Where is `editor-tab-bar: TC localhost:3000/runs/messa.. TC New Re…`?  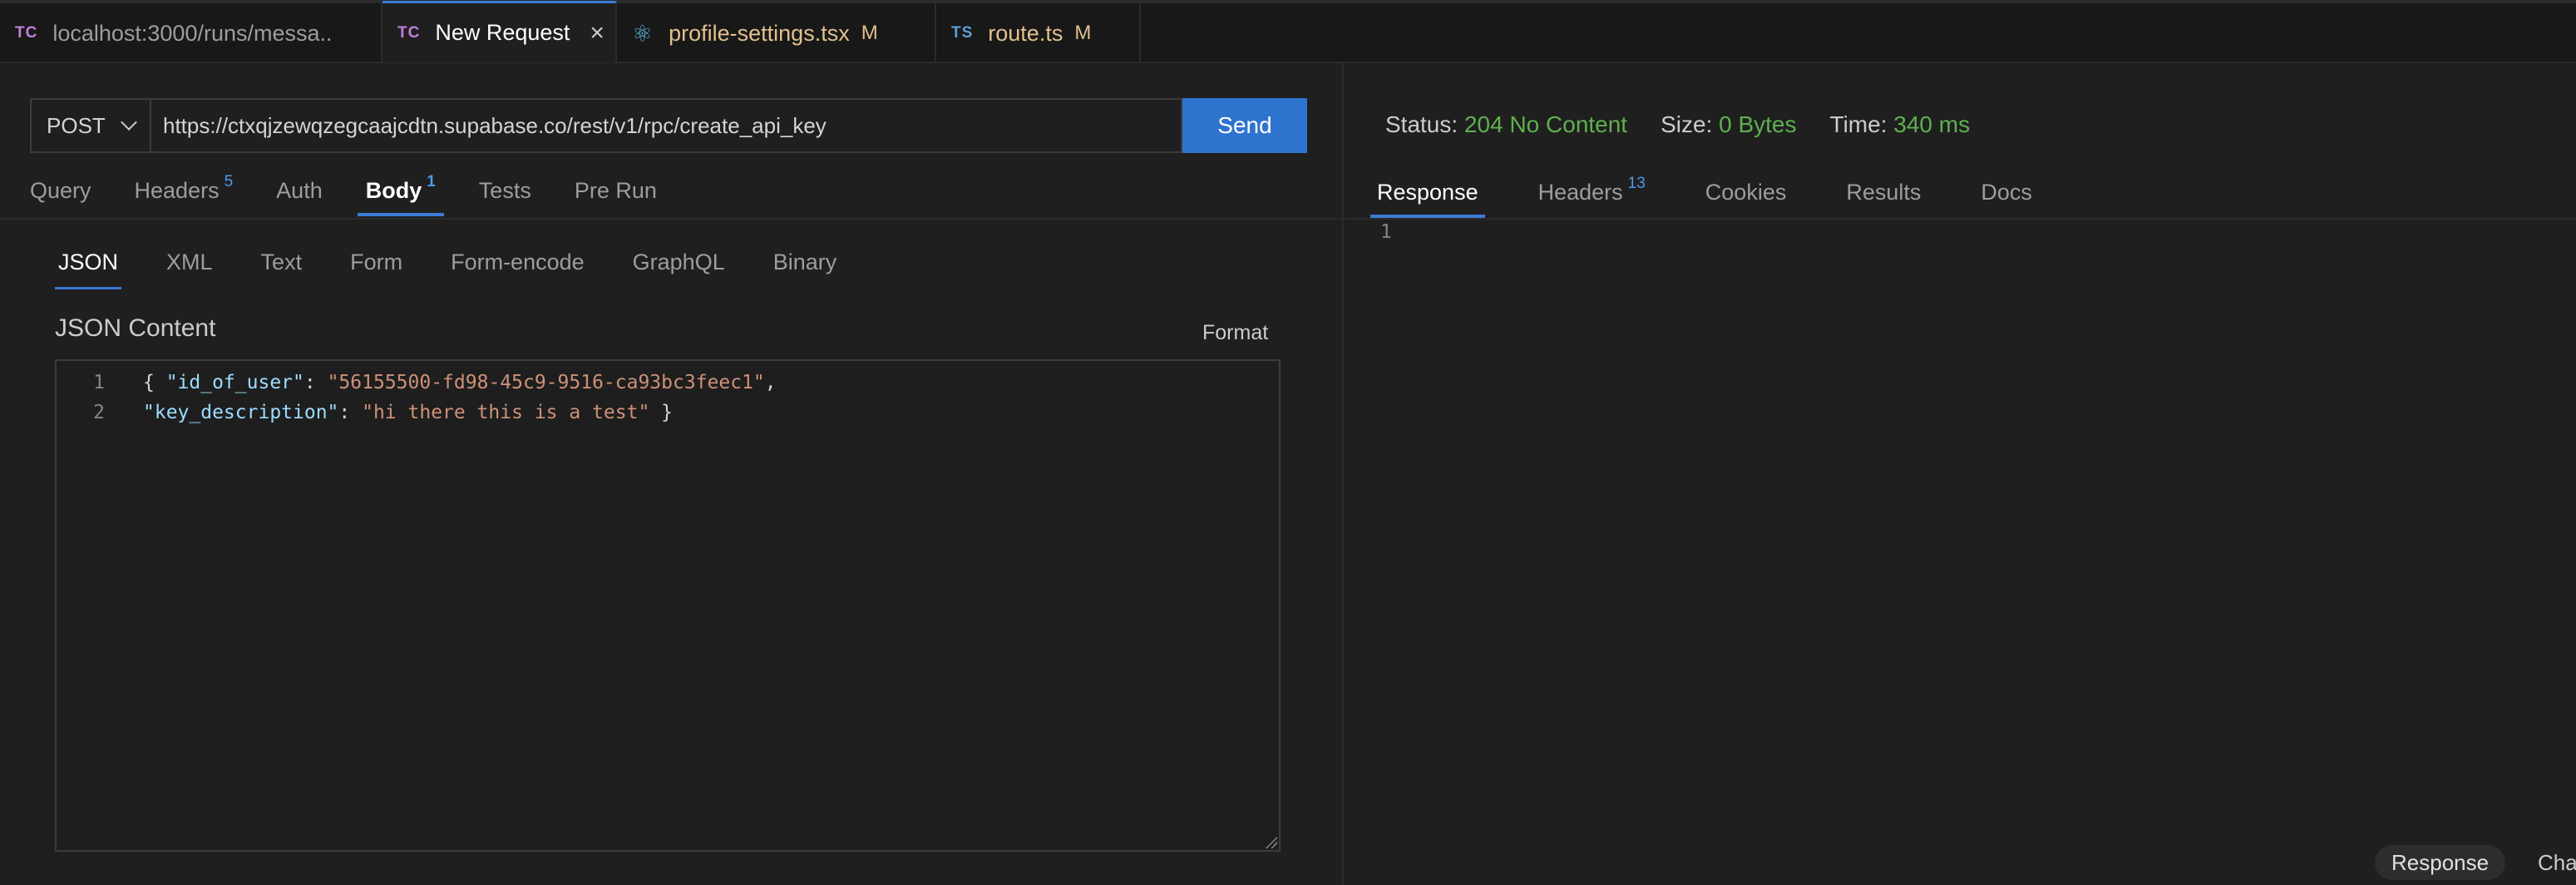 editor-tab-bar: TC localhost:3000/runs/messa.. TC New Re… is located at coordinates (1288, 31).